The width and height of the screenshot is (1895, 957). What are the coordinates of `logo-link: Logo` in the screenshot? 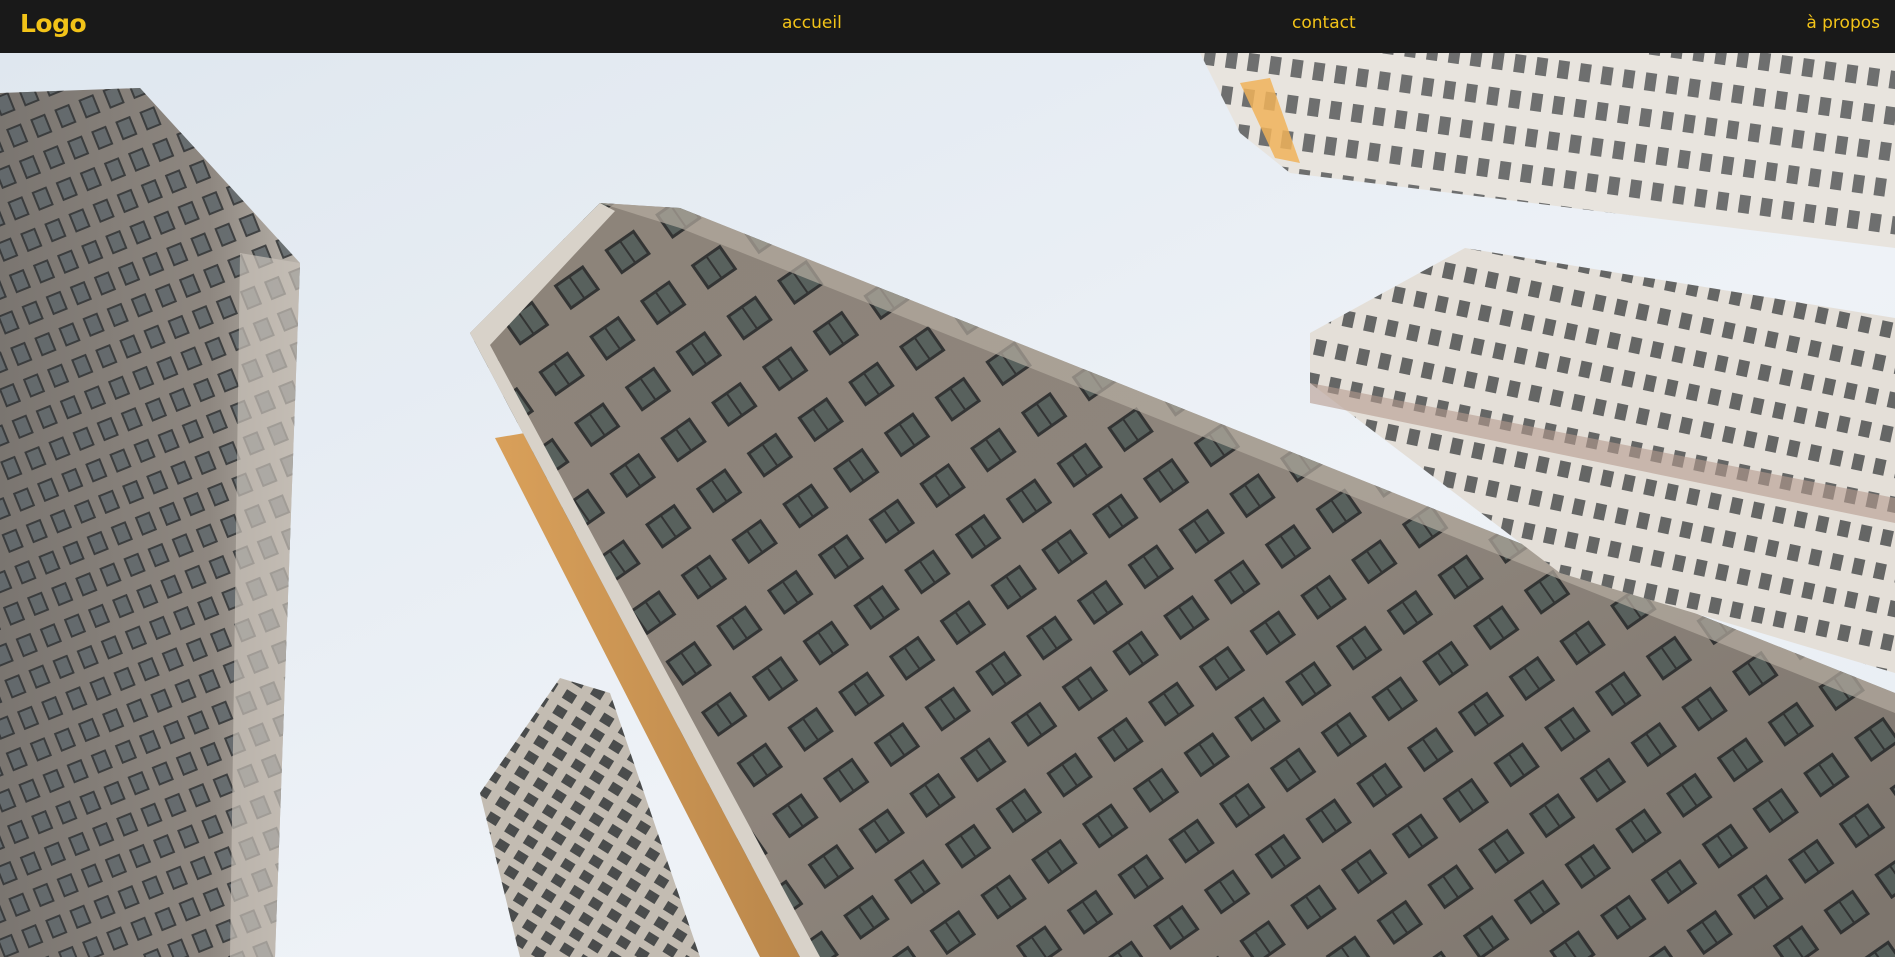 It's located at (53, 23).